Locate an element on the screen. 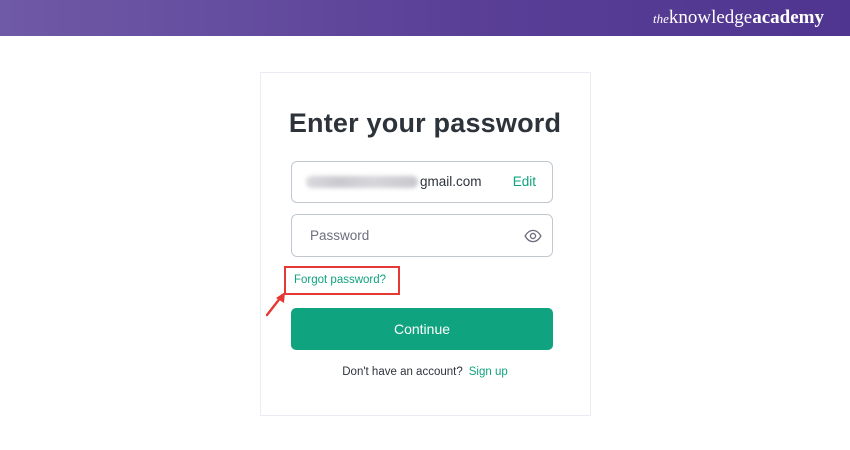 This screenshot has height=450, width=850. brand-knowledge: knowledge is located at coordinates (710, 17).